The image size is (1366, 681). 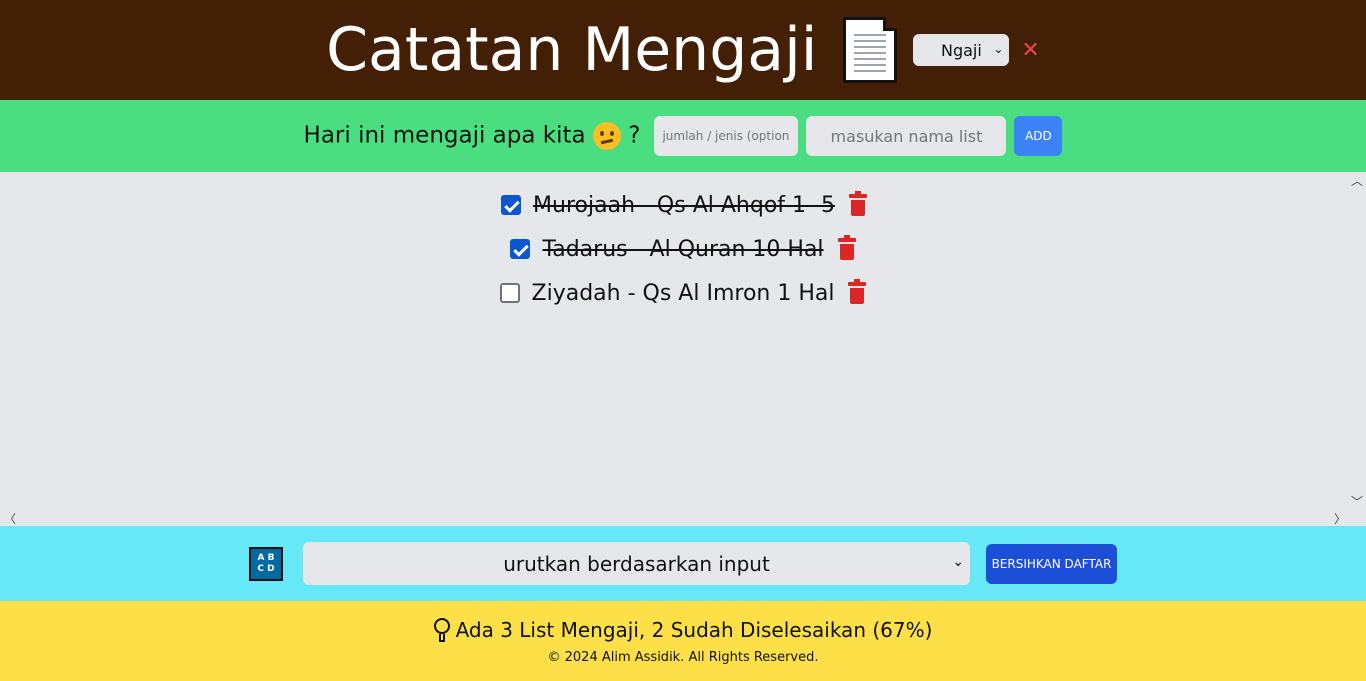 I want to click on add-item-bar: Hari ini mengaji apa kita ? ADD, so click(x=683, y=136).